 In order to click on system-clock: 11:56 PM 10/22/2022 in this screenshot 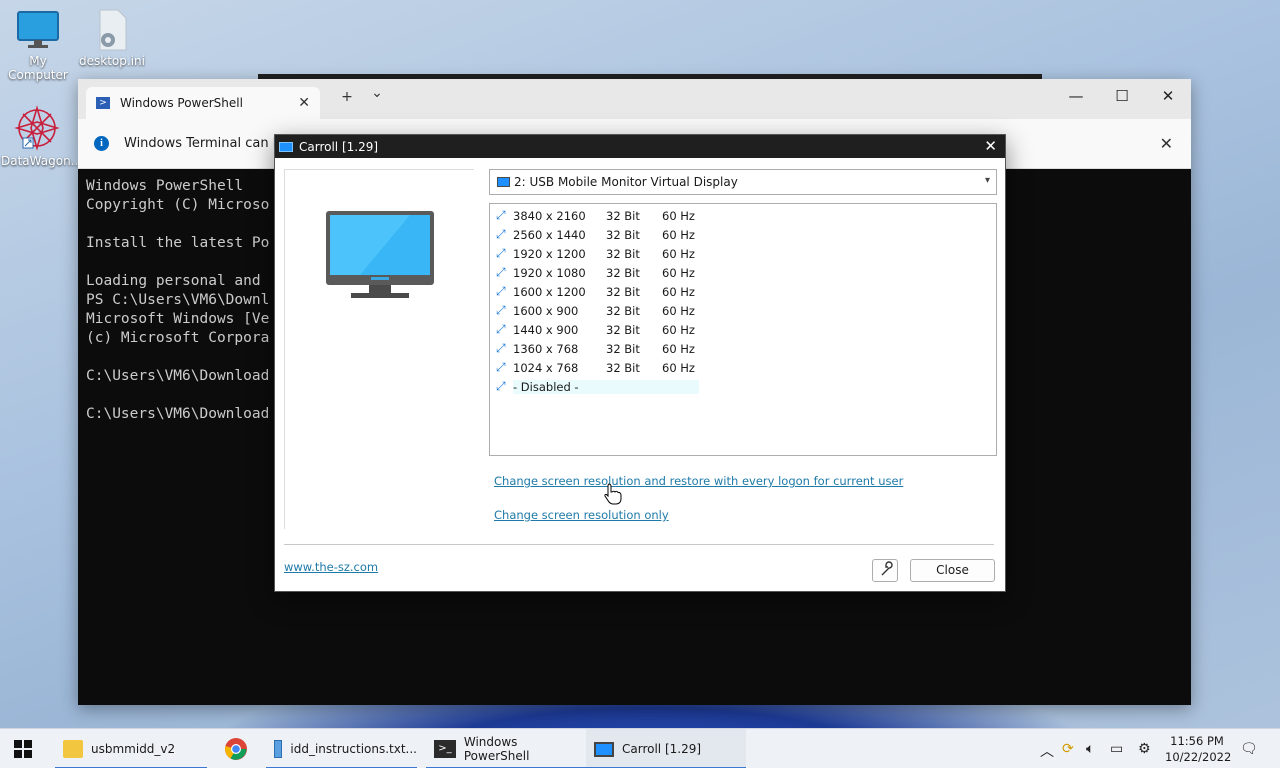, I will do `click(1198, 749)`.